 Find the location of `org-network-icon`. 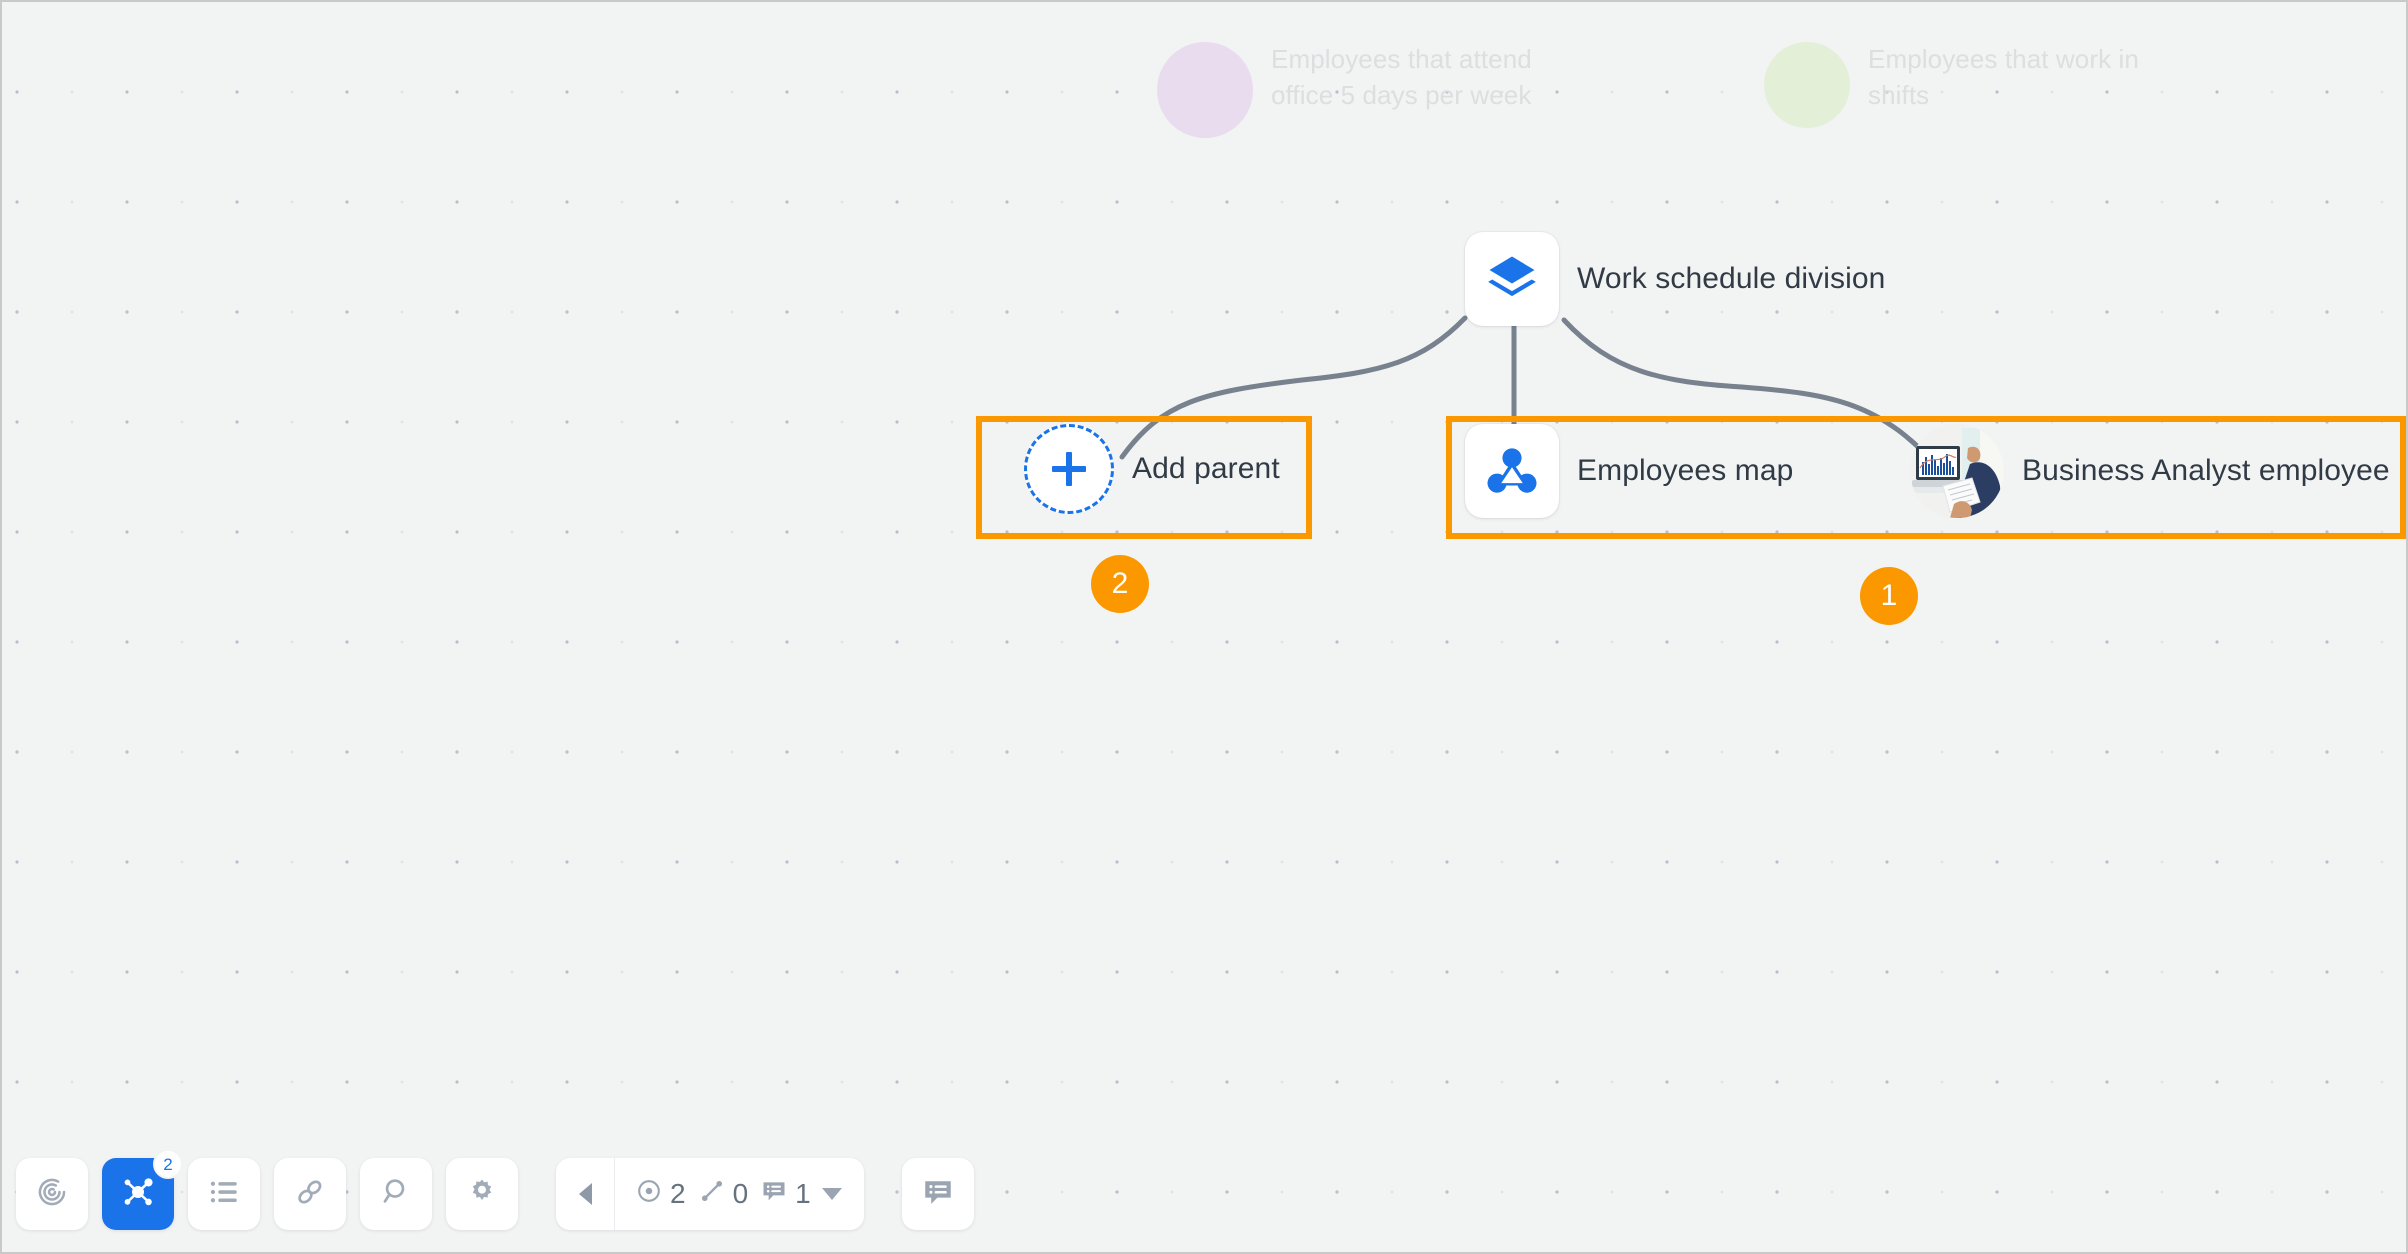

org-network-icon is located at coordinates (1512, 471).